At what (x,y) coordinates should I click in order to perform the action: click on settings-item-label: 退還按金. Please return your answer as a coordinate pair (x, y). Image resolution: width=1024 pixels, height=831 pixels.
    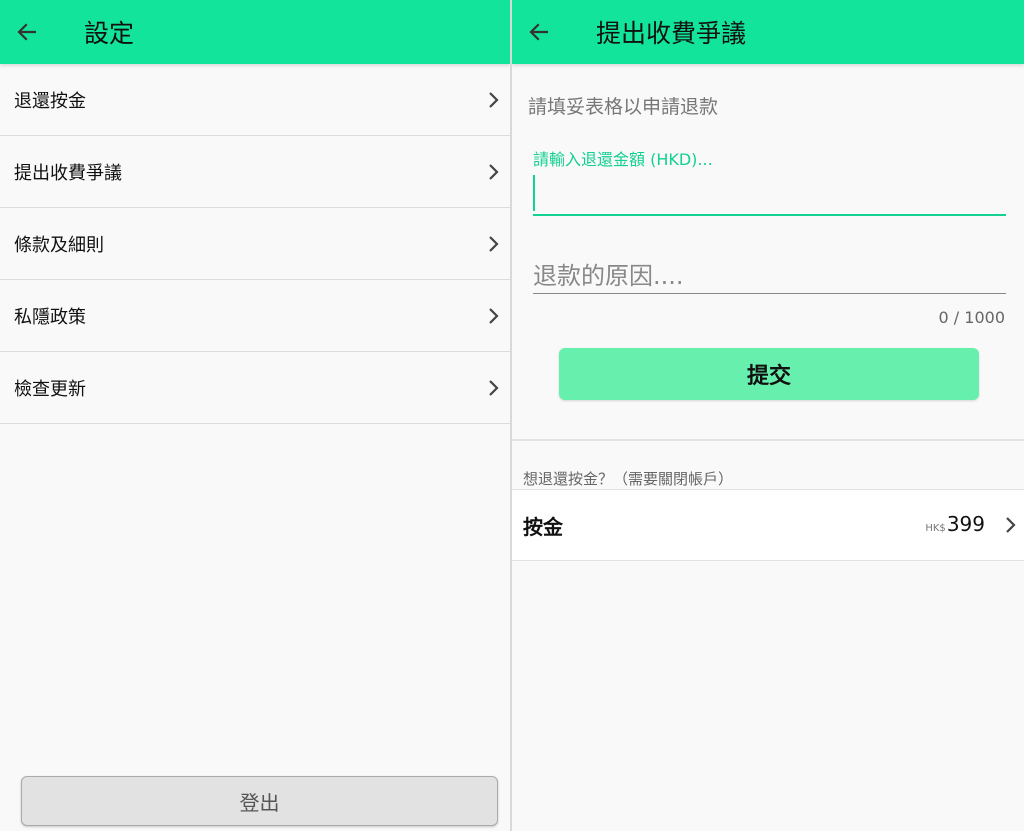
    Looking at the image, I should click on (50, 101).